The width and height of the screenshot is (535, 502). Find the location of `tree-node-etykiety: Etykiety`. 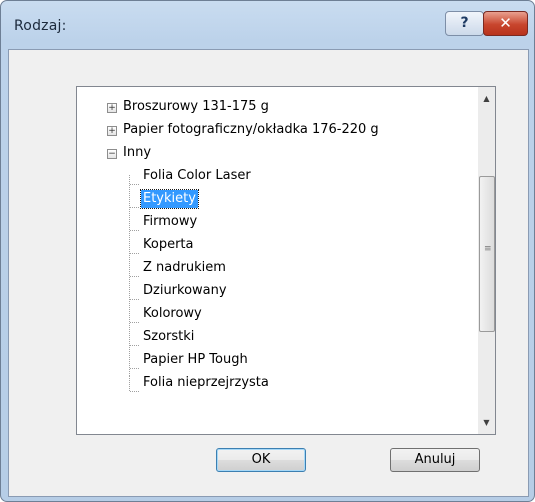

tree-node-etykiety: Etykiety is located at coordinates (169, 199).